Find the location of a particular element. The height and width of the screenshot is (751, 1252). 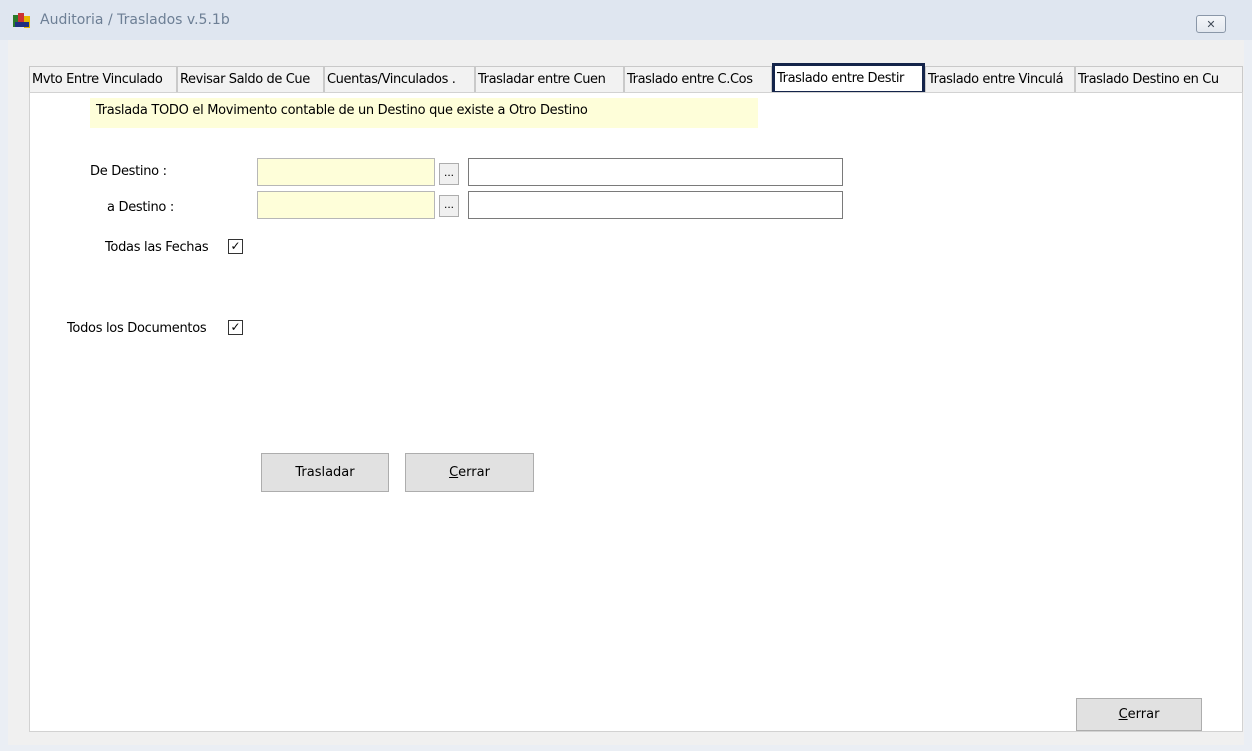

de-destino-description-field is located at coordinates (655, 172).